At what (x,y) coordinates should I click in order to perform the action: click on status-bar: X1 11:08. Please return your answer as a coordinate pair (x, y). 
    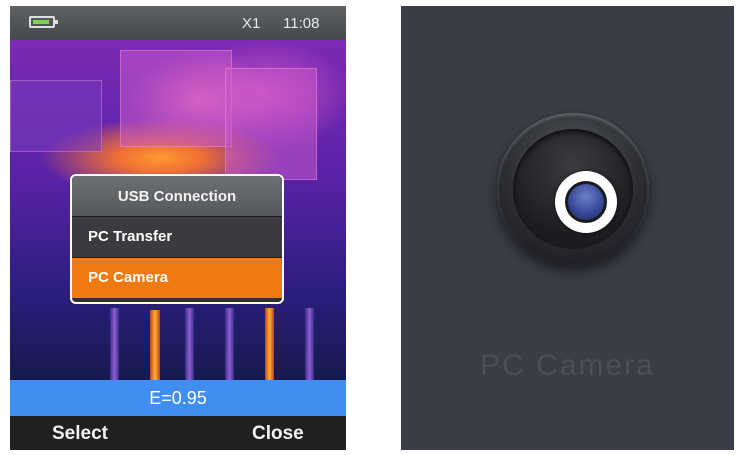
    Looking at the image, I should click on (178, 23).